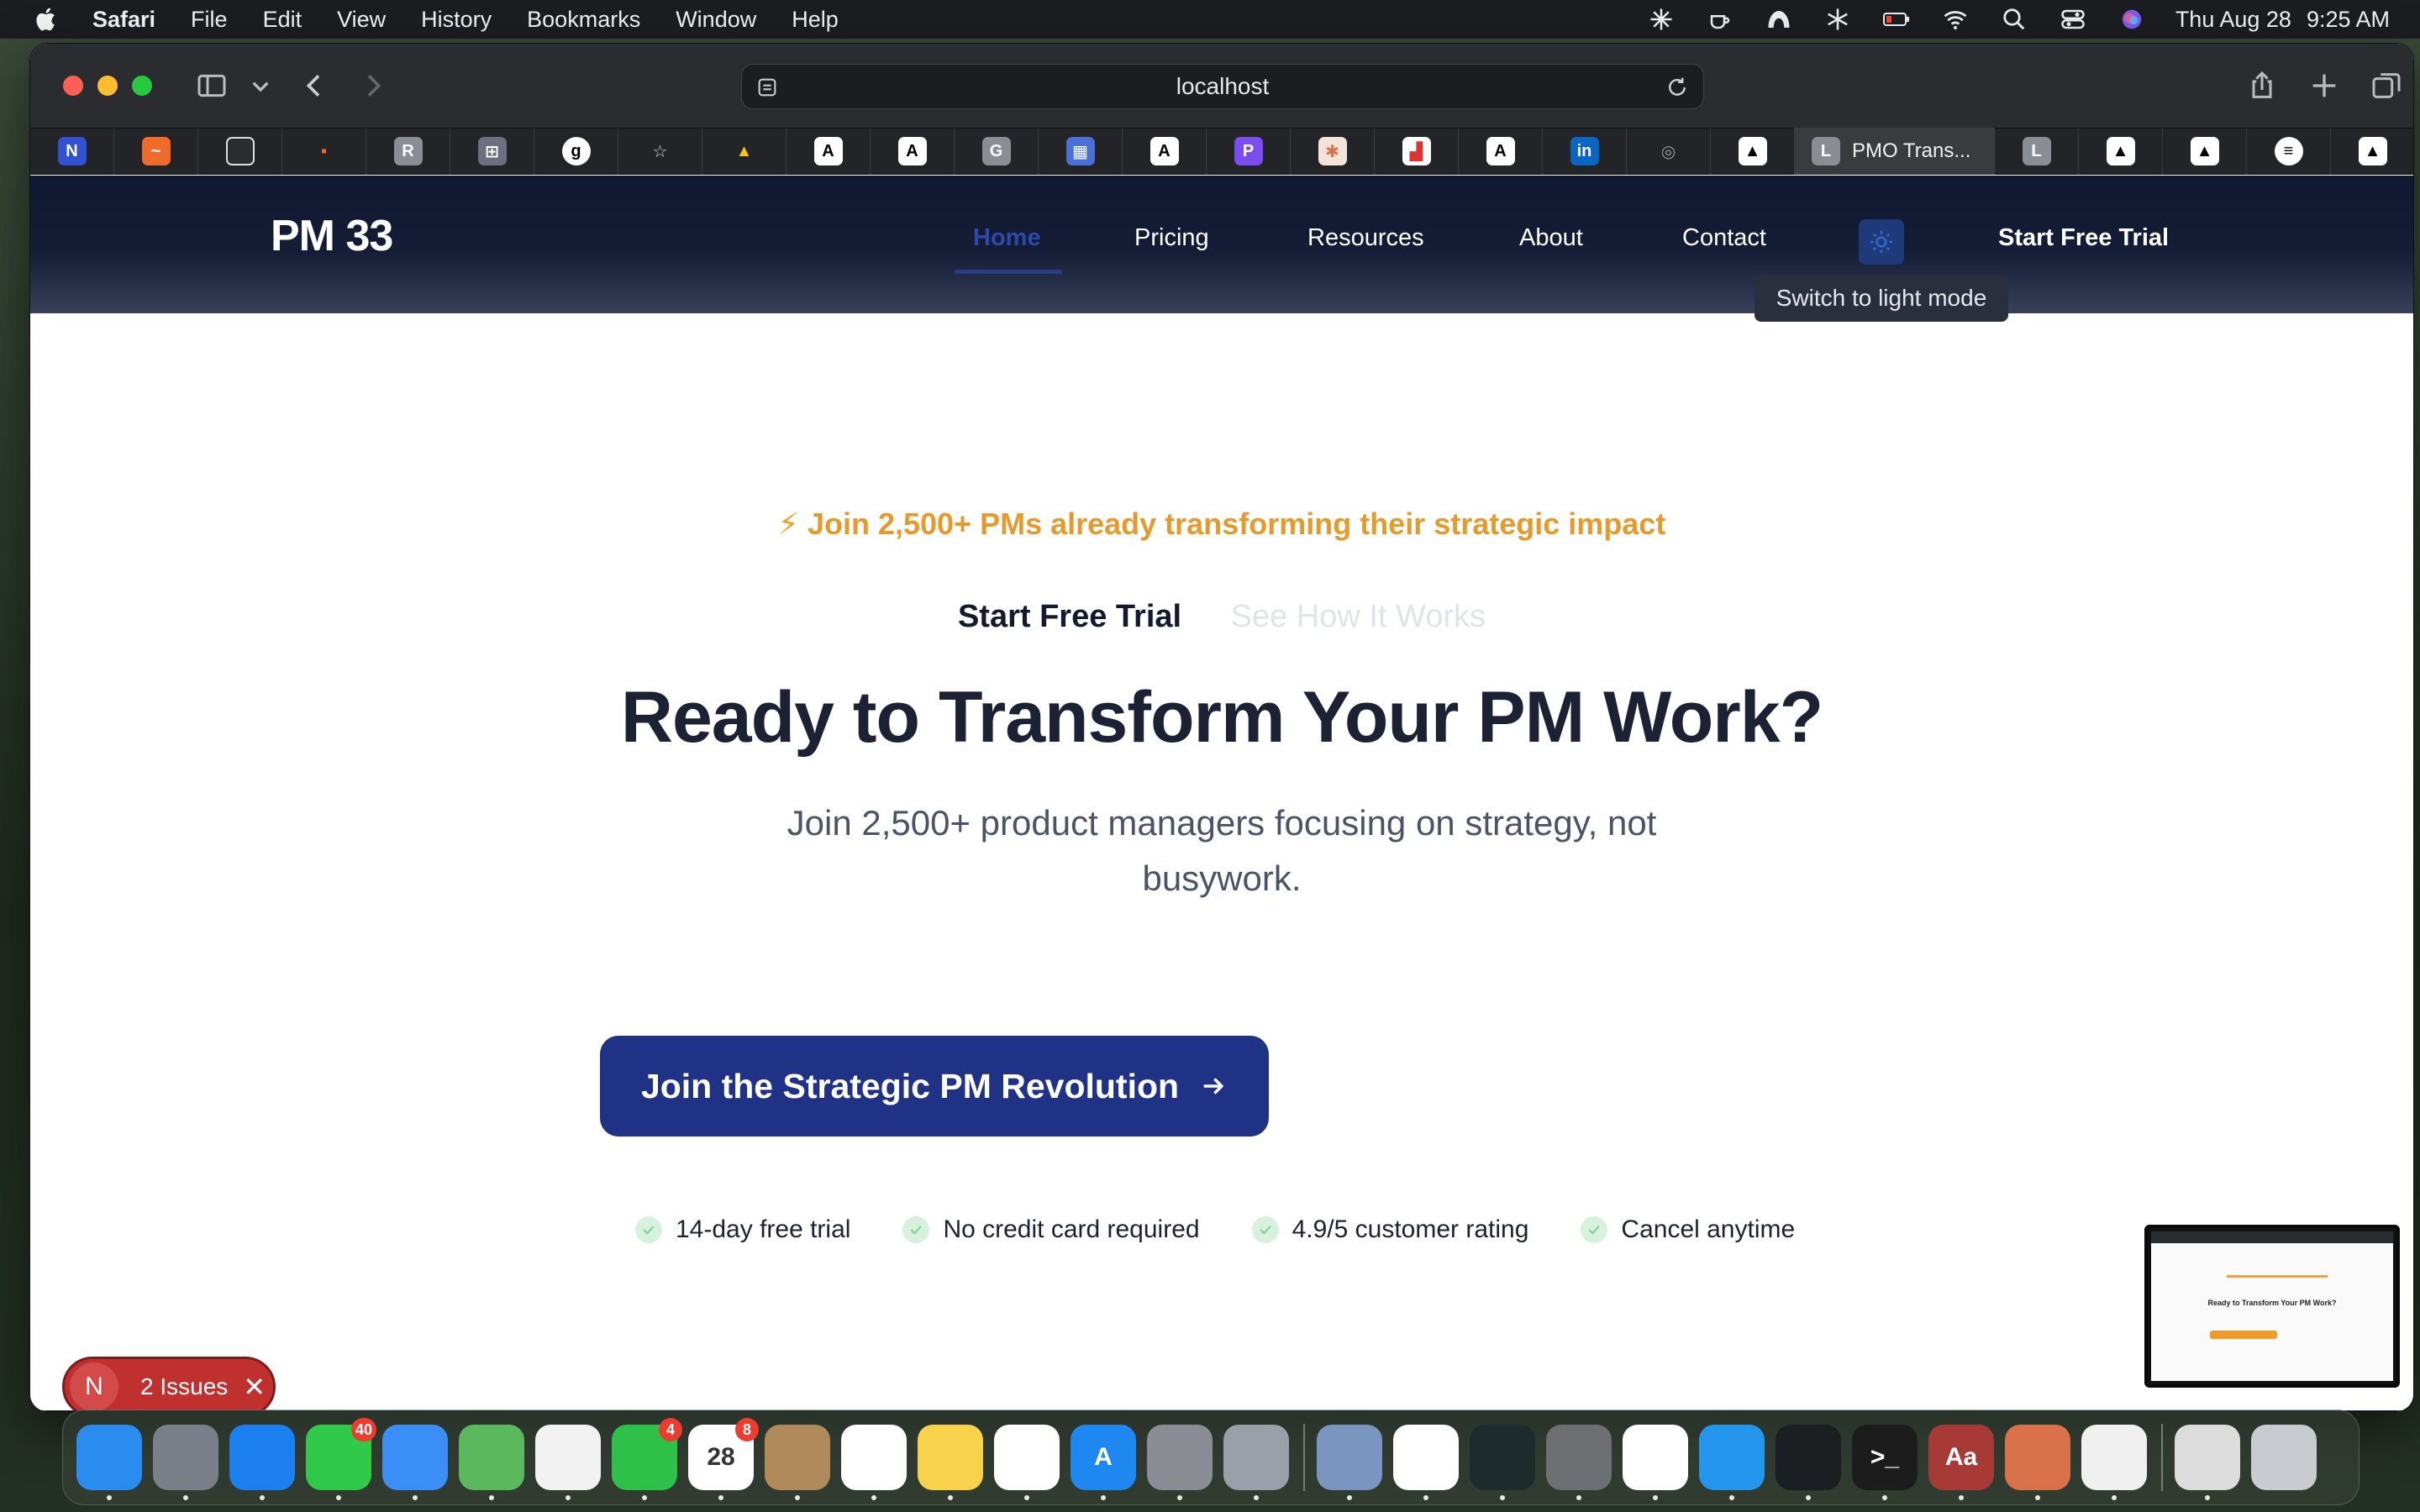  I want to click on menu-bookmarks: Bookmarks, so click(583, 20).